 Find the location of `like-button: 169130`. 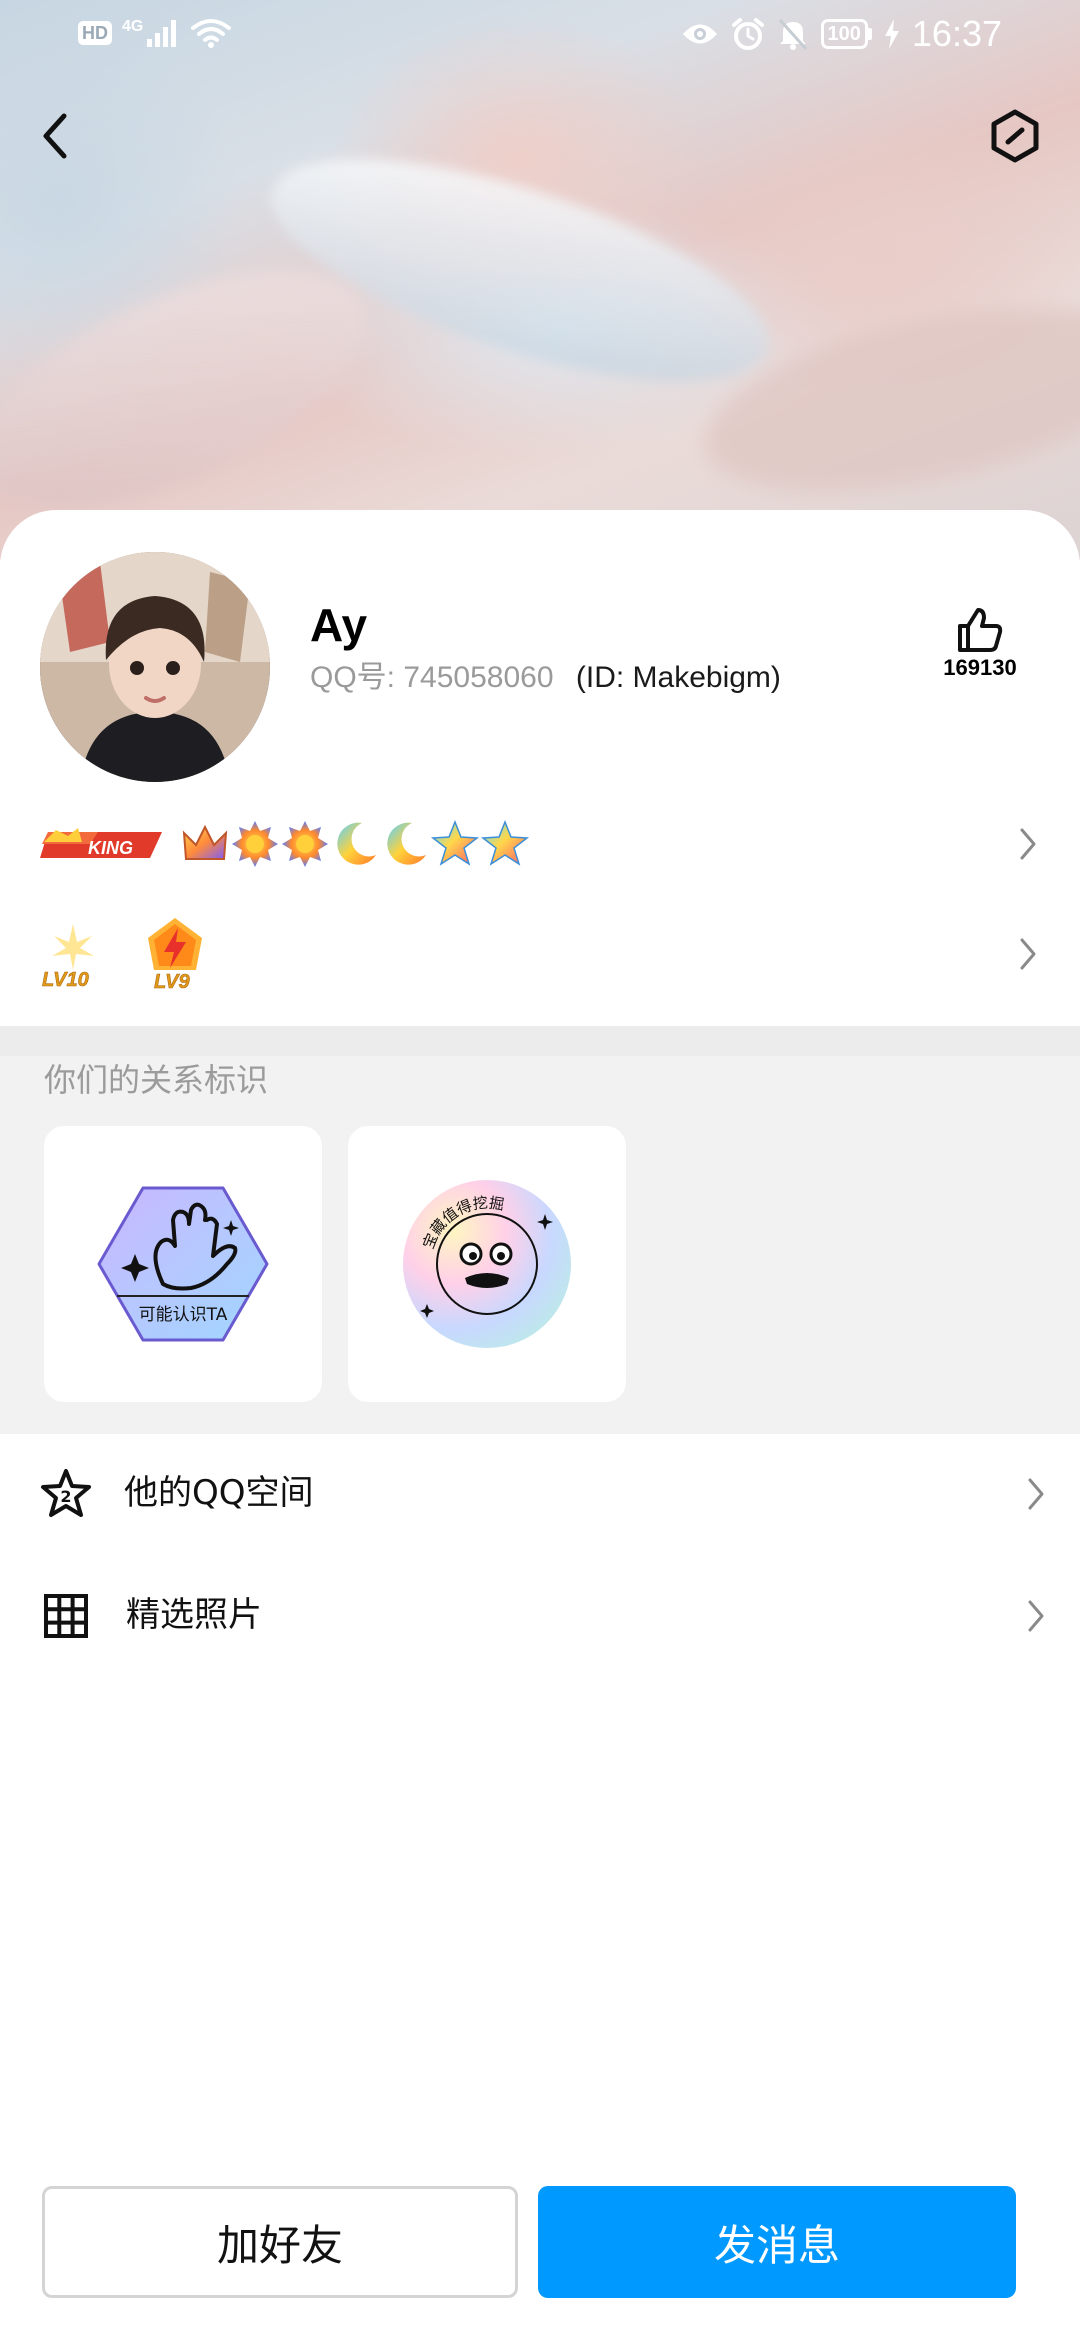

like-button: 169130 is located at coordinates (980, 644).